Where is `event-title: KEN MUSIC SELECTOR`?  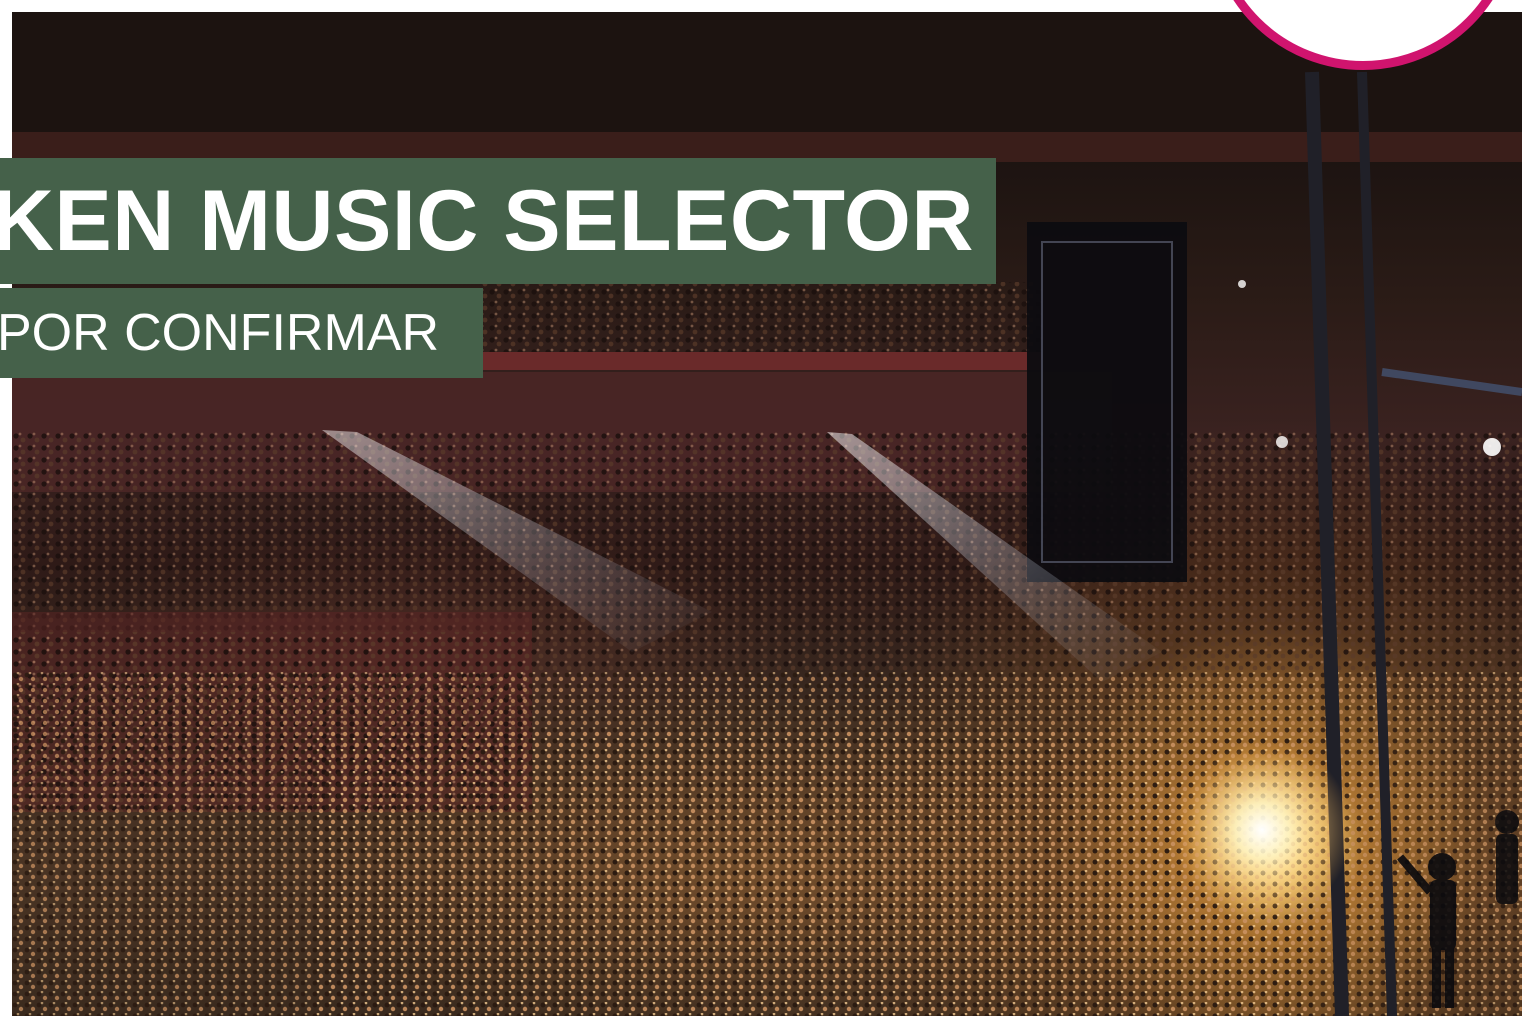
event-title: KEN MUSIC SELECTOR is located at coordinates (487, 220).